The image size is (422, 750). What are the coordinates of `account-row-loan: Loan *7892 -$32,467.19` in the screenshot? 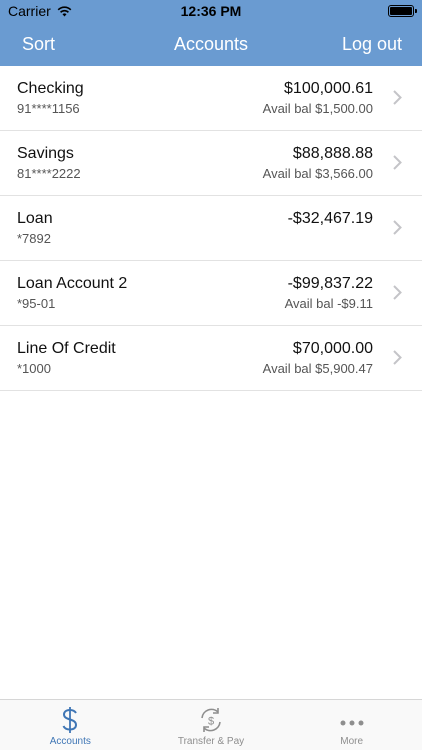 It's located at (211, 228).